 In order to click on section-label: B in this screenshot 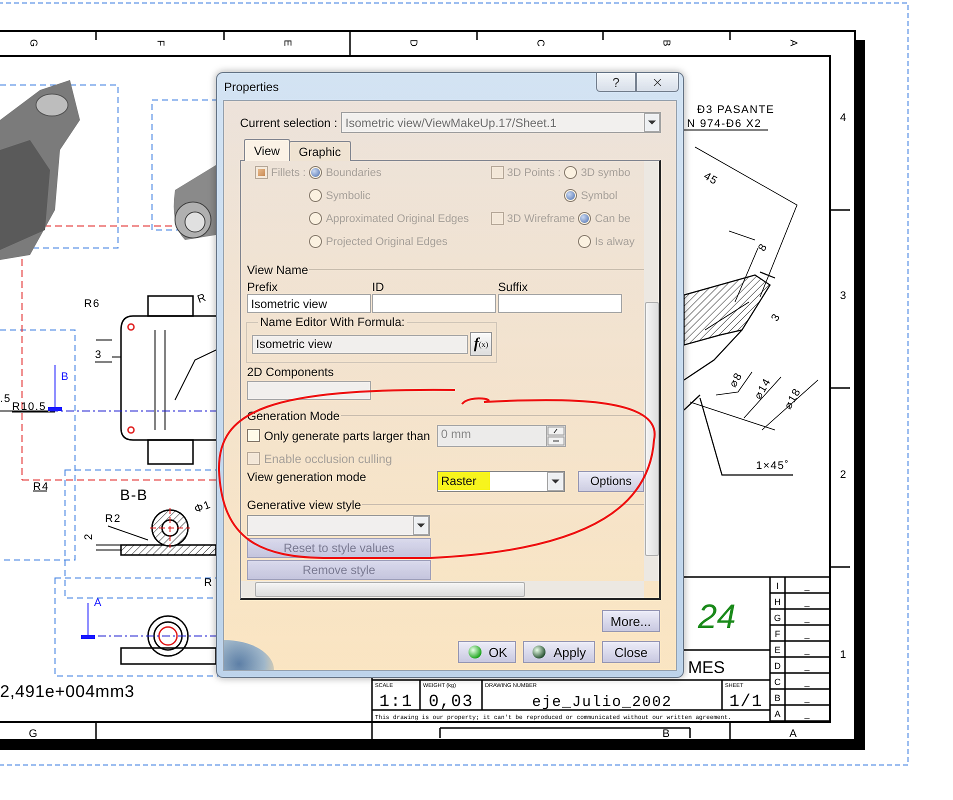, I will do `click(64, 377)`.